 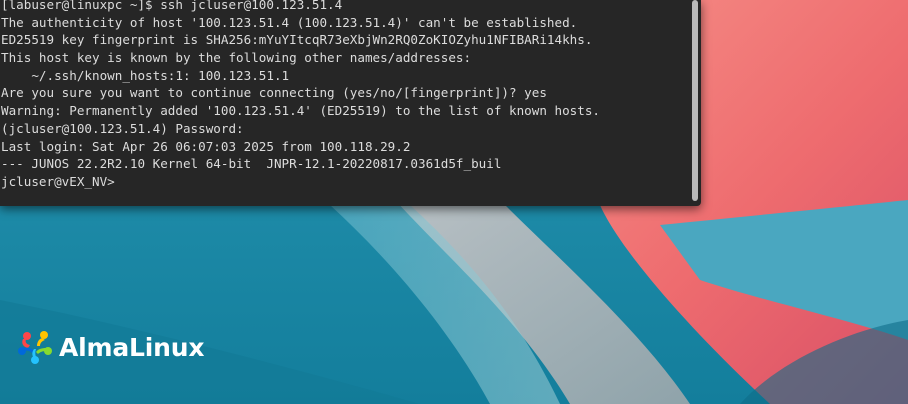 I want to click on almalinux-logo: AlmaLinux, so click(x=109, y=347).